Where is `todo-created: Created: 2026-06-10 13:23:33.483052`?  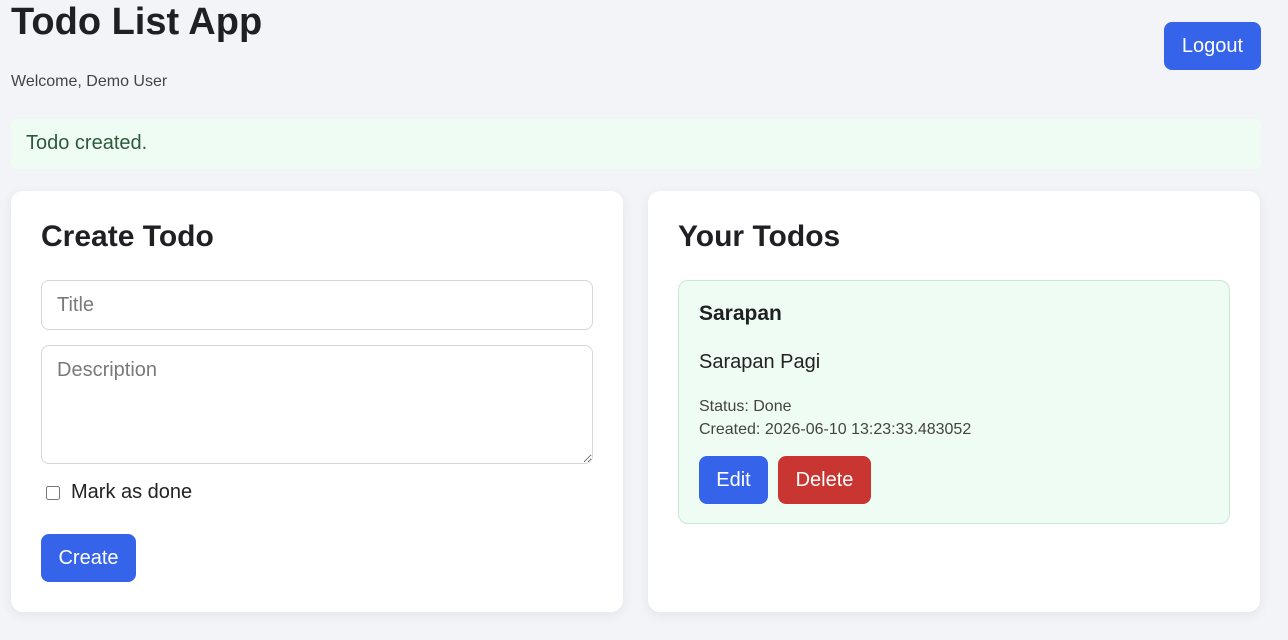 todo-created: Created: 2026-06-10 13:23:33.483052 is located at coordinates (835, 429).